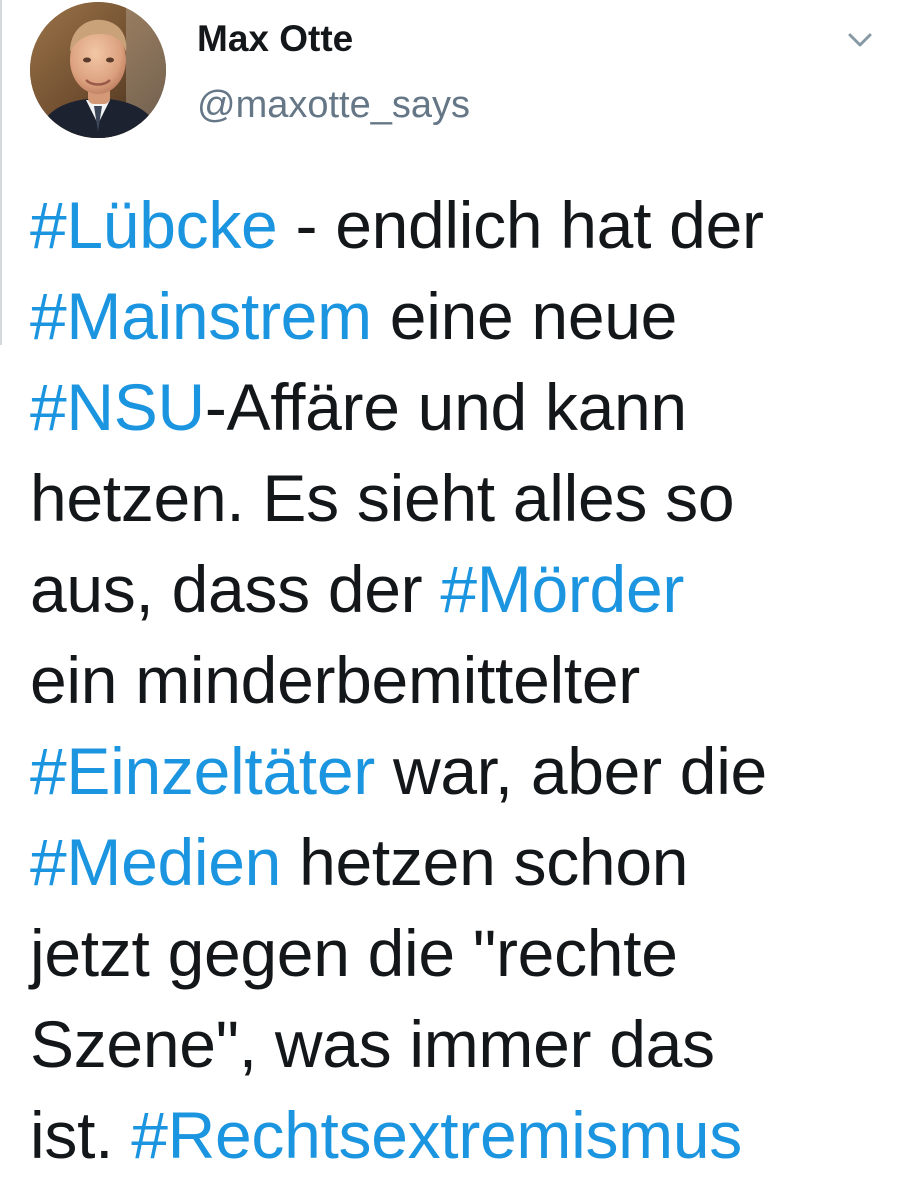 The height and width of the screenshot is (1200, 900). I want to click on author-display-name: Max Otte, so click(275, 39).